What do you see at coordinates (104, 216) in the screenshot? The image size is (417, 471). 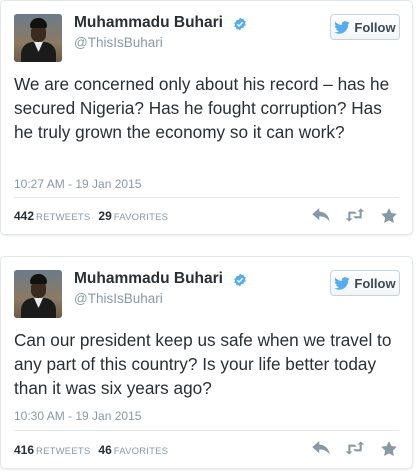 I see `favorite-count: 29` at bounding box center [104, 216].